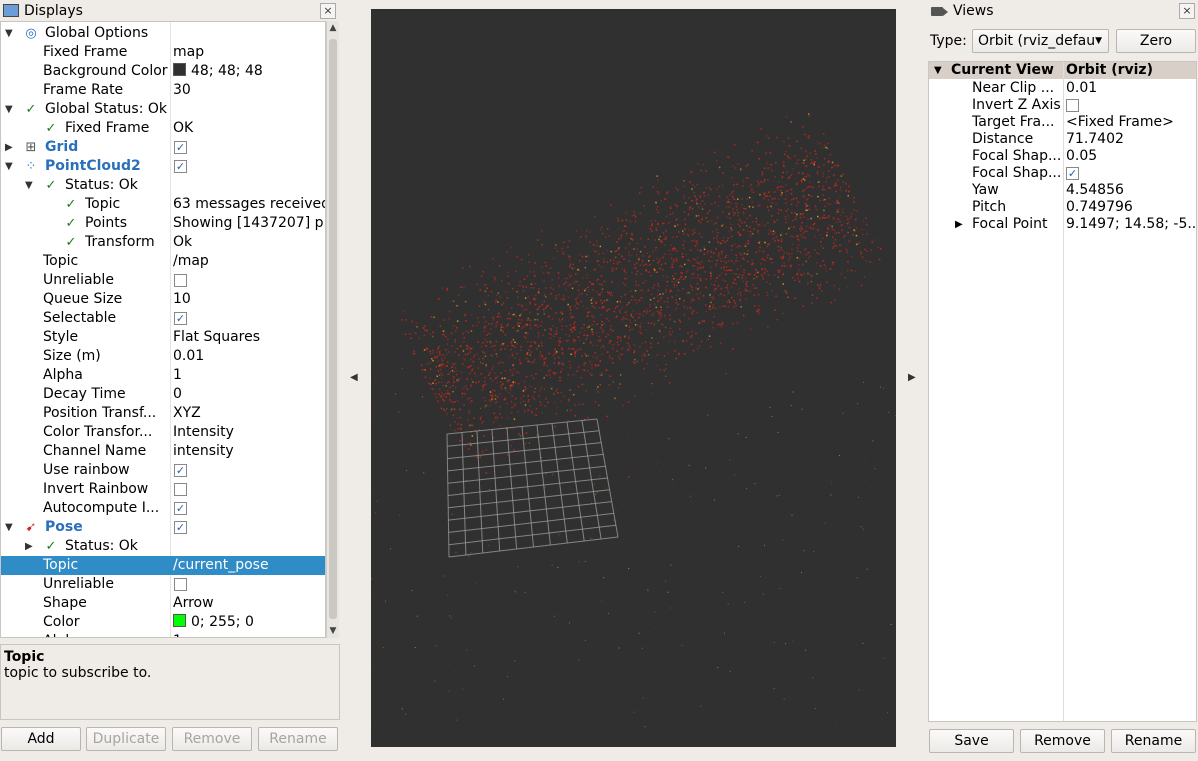 This screenshot has width=1198, height=761. Describe the element at coordinates (163, 204) in the screenshot. I see `tree-row: ✓ Topic 63 messages received` at that location.